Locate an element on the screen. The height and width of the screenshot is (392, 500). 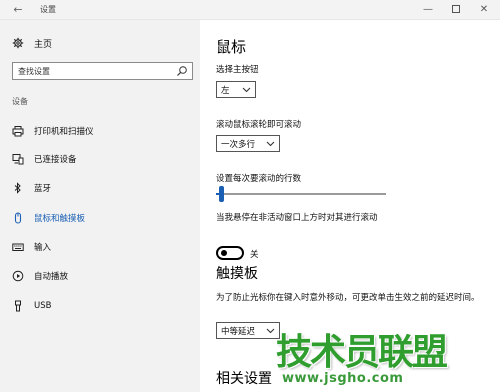
sidebar-item-bluetooth: 蓝牙 is located at coordinates (100, 188).